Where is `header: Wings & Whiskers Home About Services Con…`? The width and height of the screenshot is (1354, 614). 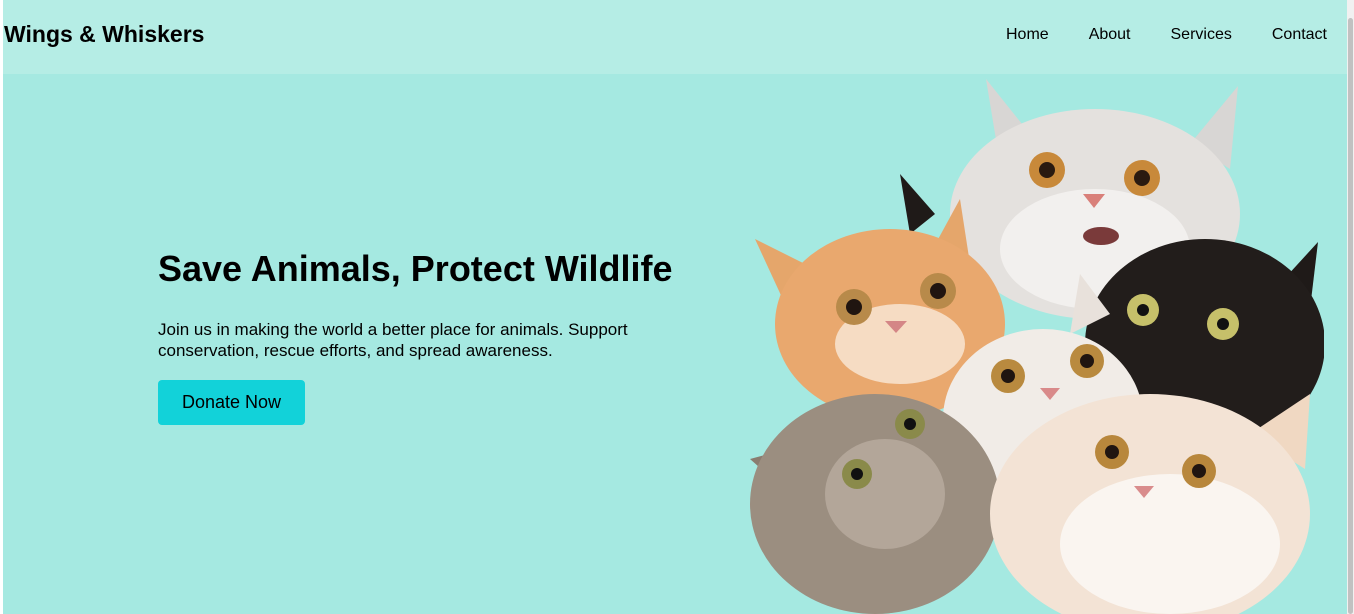 header: Wings & Whiskers Home About Services Con… is located at coordinates (675, 37).